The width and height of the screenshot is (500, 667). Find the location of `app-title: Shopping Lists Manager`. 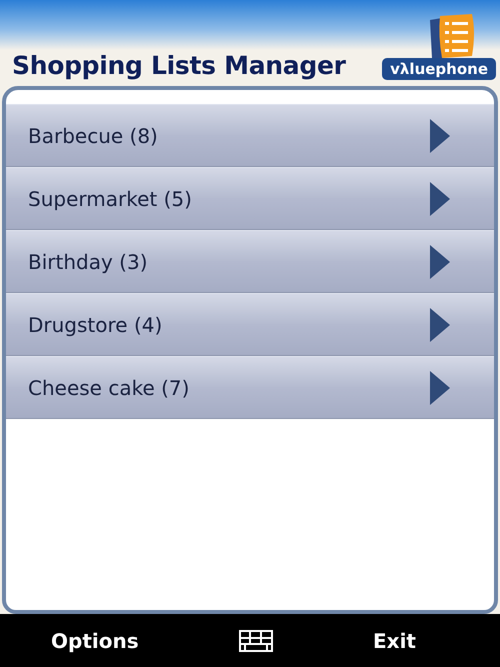

app-title: Shopping Lists Manager is located at coordinates (179, 65).